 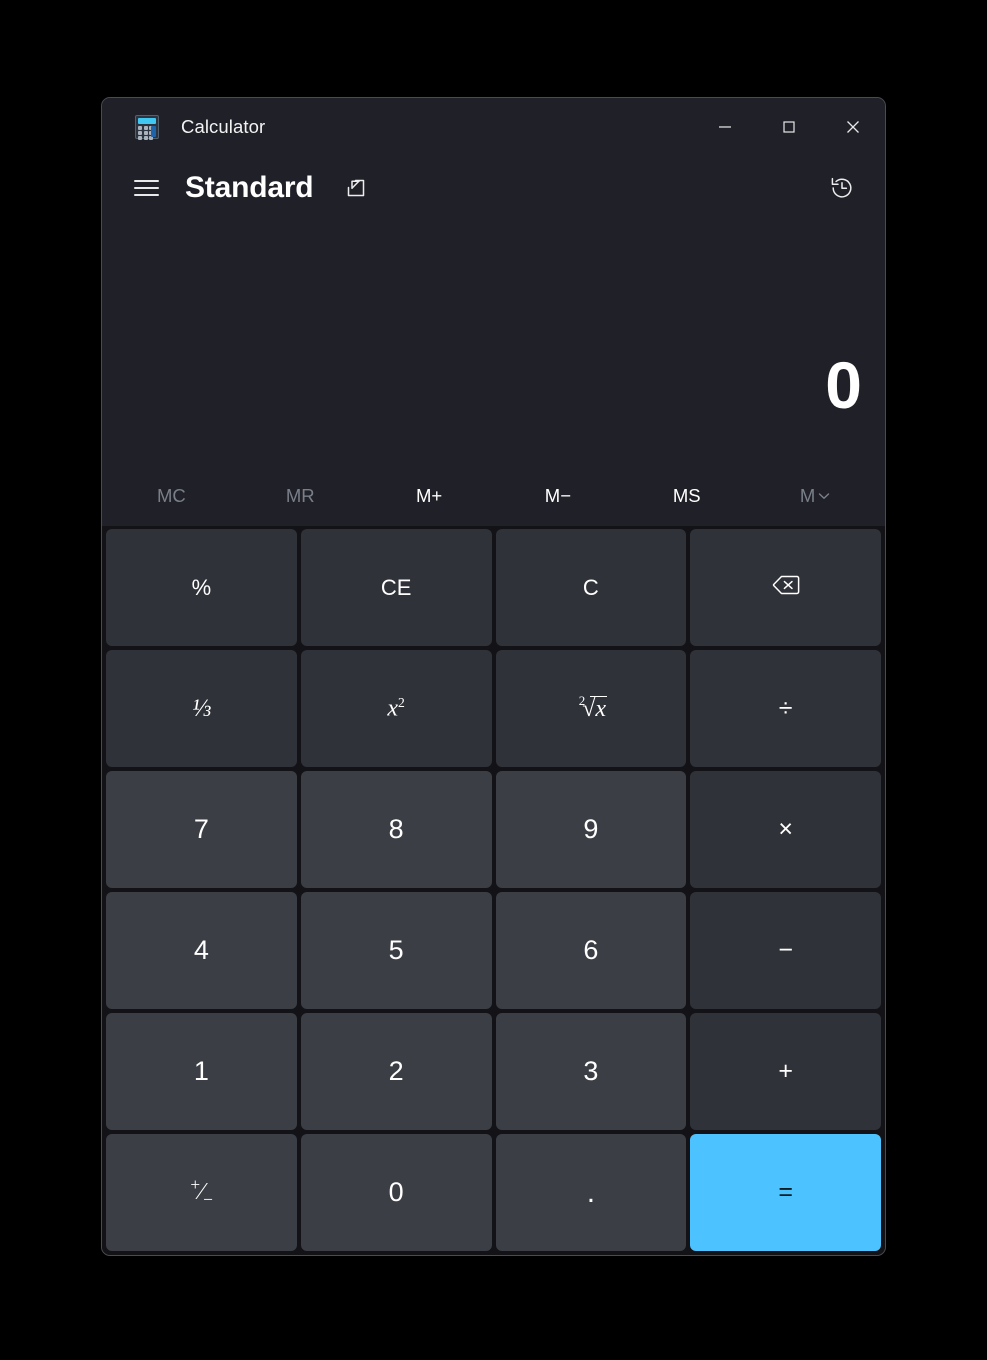 I want to click on memory-clear-button: MC, so click(x=171, y=496).